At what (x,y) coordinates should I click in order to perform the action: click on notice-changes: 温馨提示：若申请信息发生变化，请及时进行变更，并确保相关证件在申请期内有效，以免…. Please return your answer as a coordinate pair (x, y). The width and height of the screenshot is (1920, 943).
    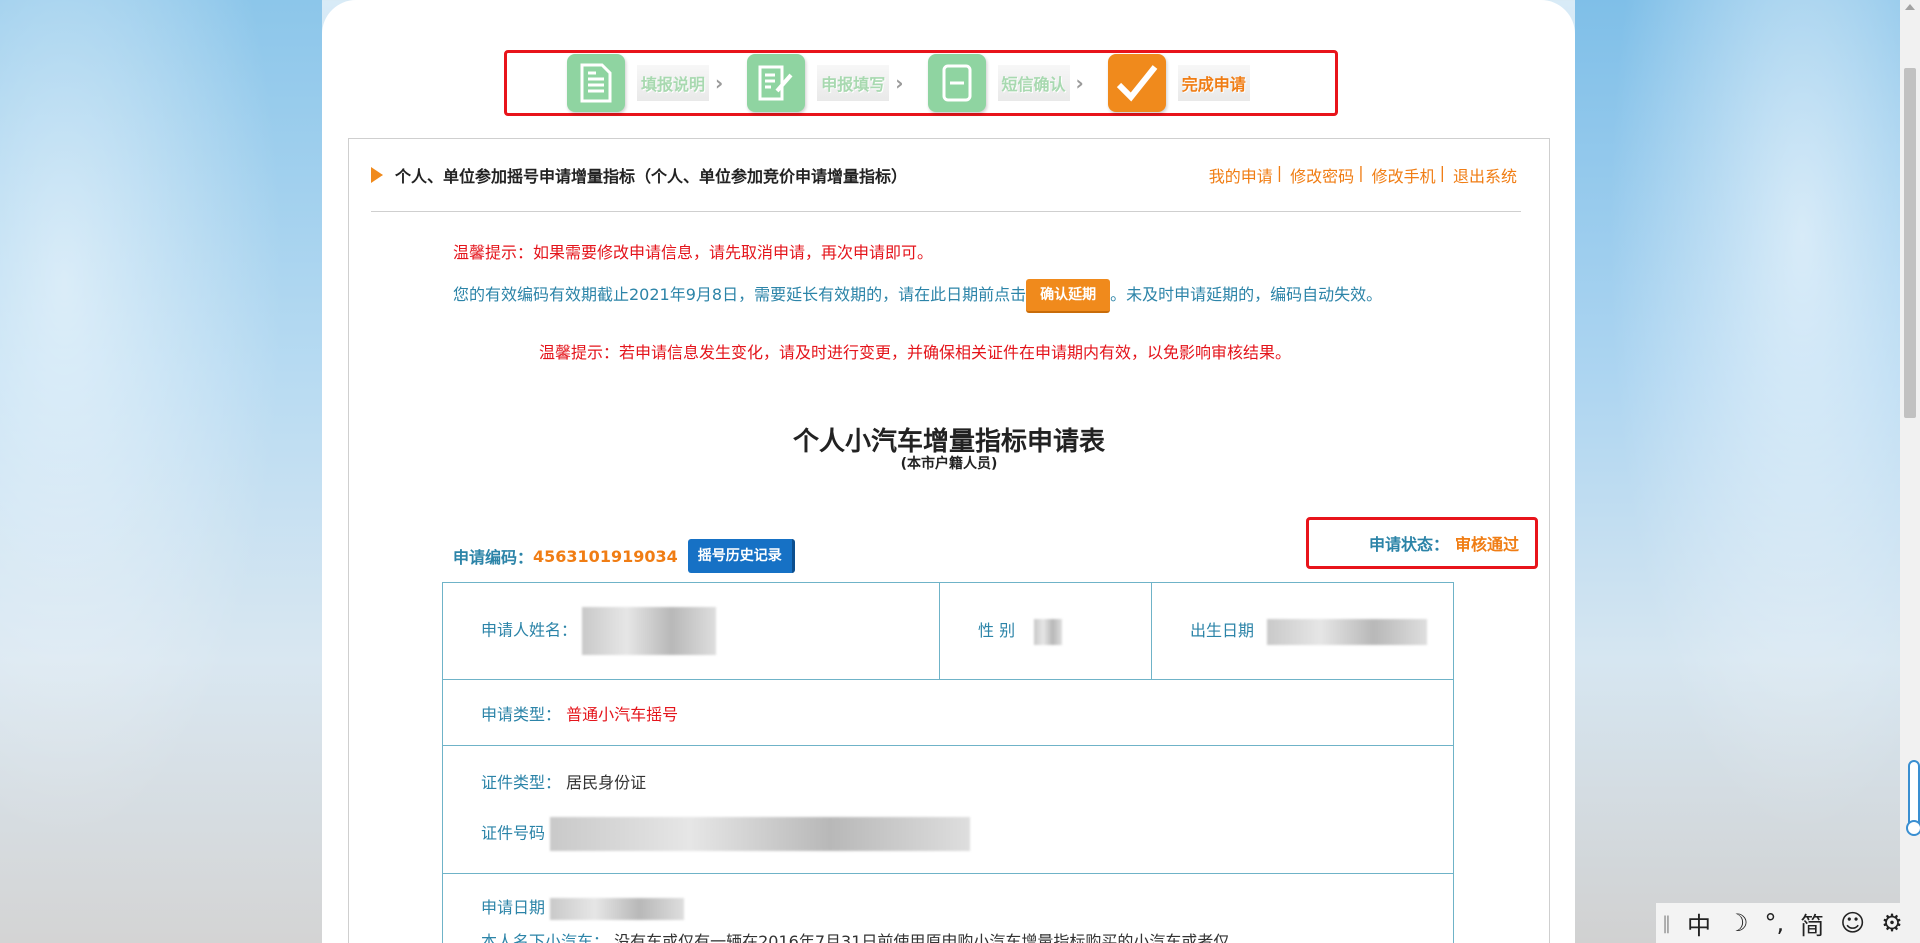
    Looking at the image, I should click on (915, 352).